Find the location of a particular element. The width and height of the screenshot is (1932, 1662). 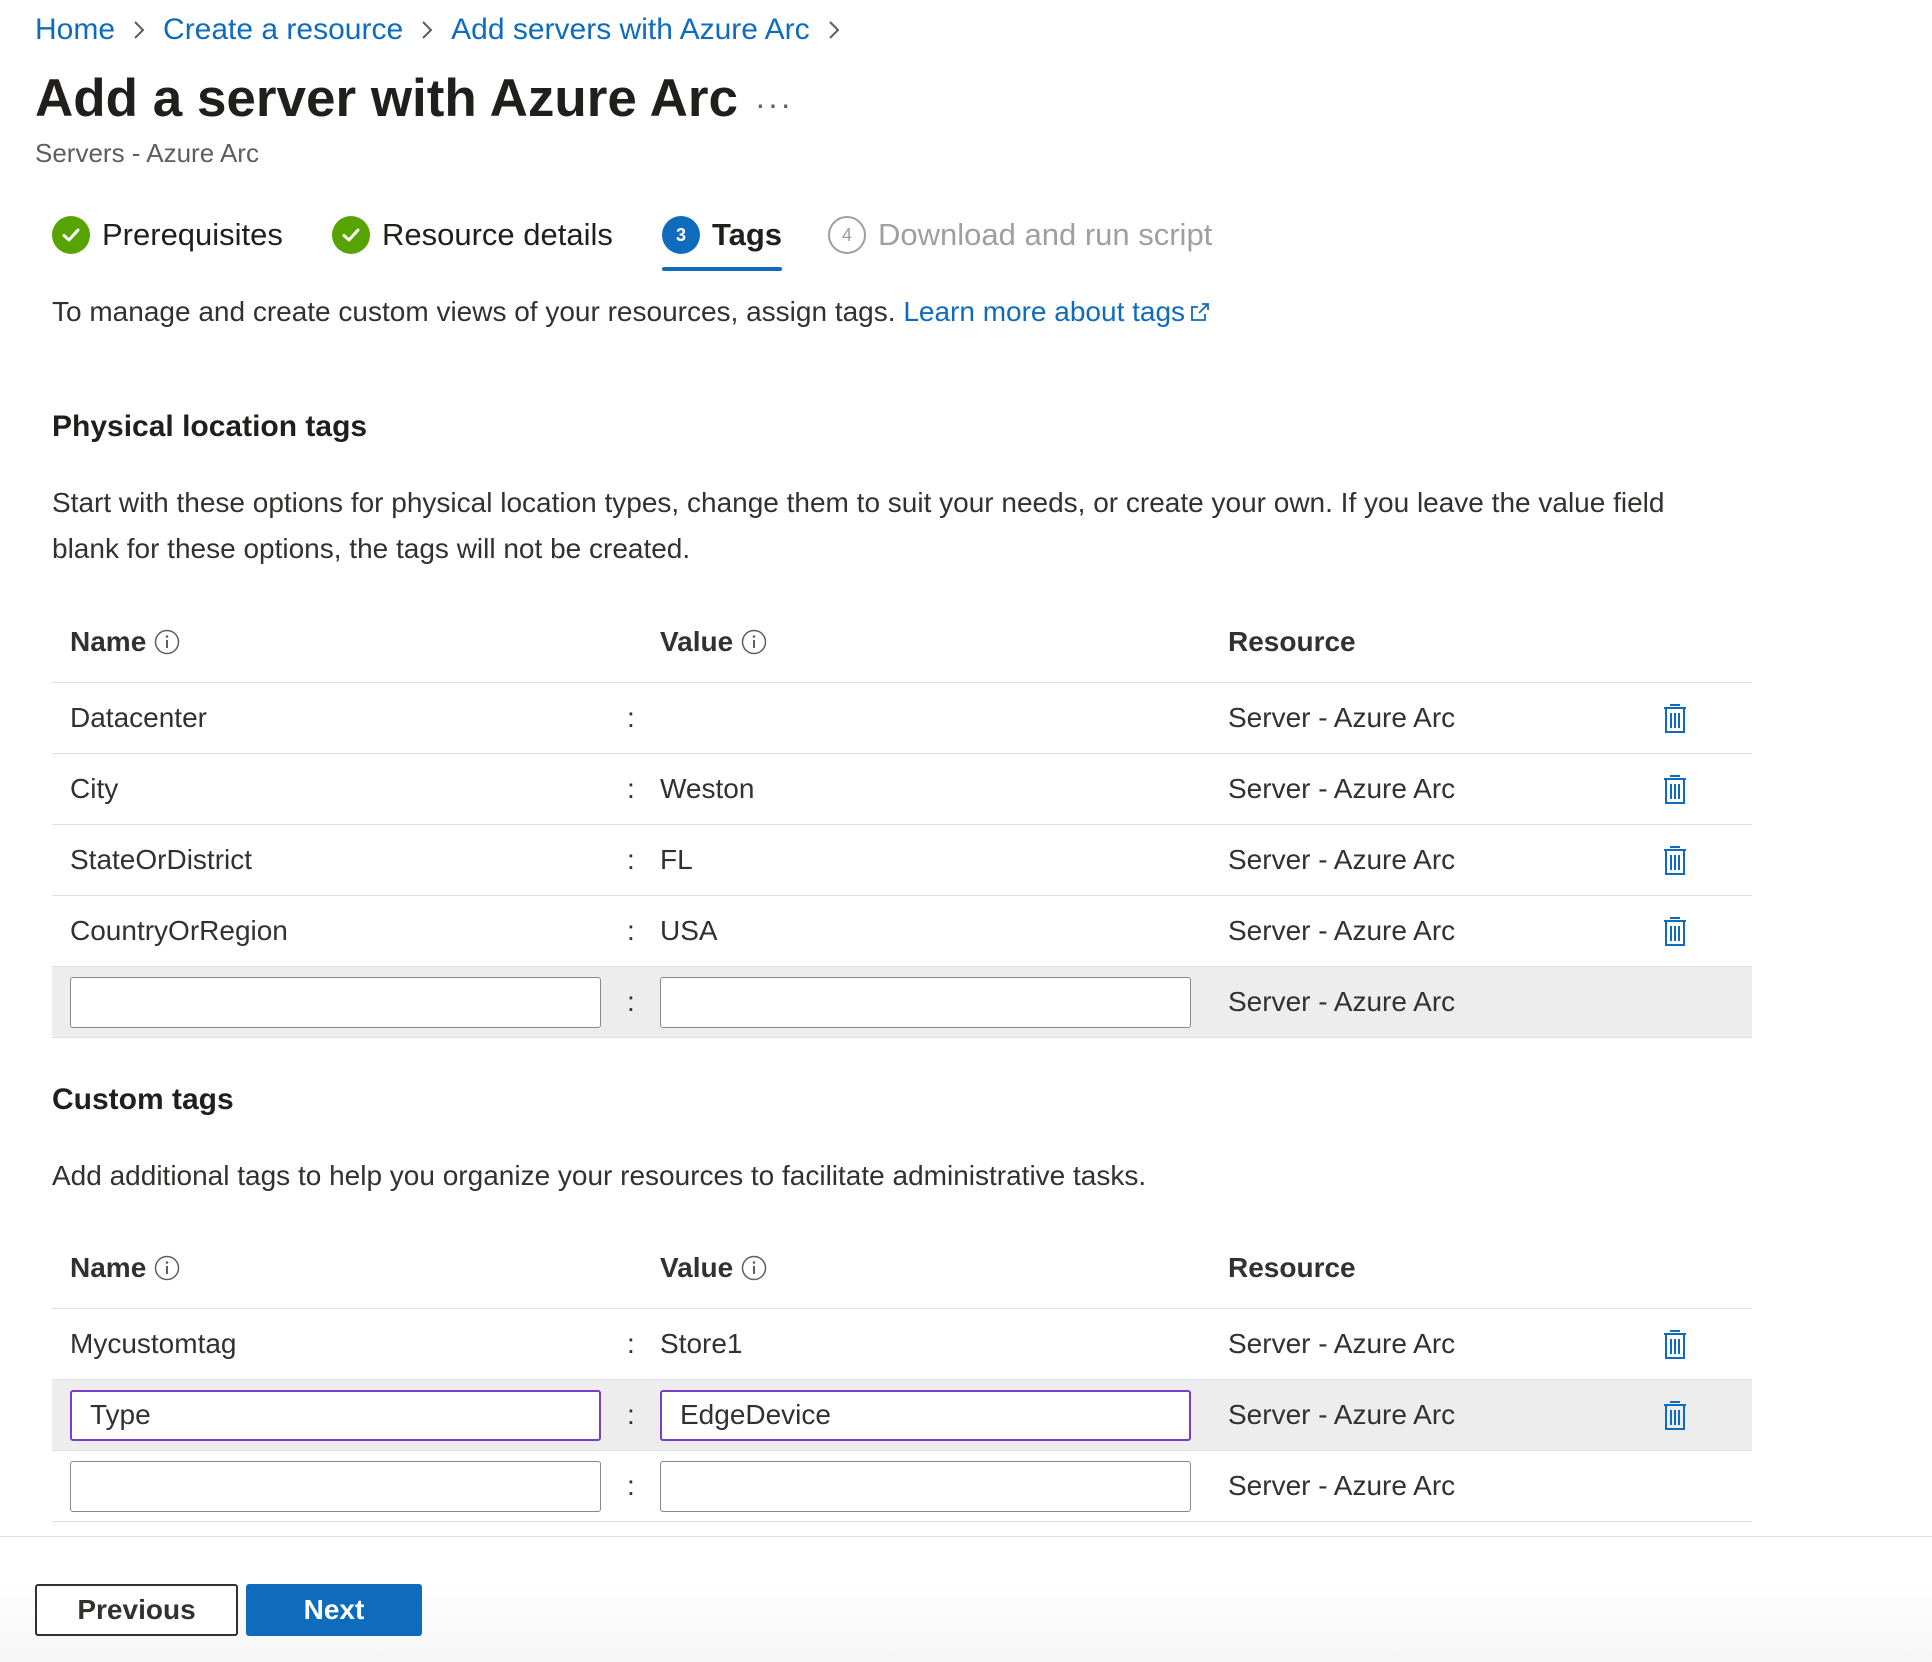

step-prerequisites: Prerequisites is located at coordinates (167, 235).